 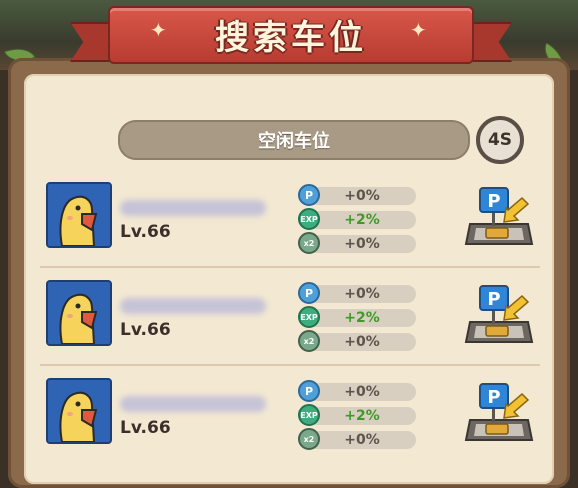 What do you see at coordinates (500, 140) in the screenshot?
I see `refresh-timer: 4S` at bounding box center [500, 140].